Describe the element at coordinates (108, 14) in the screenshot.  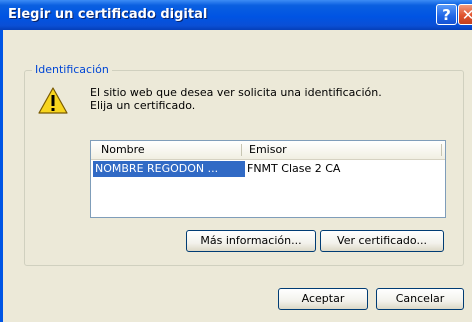
I see `window-title: Elegir un certificado digital` at that location.